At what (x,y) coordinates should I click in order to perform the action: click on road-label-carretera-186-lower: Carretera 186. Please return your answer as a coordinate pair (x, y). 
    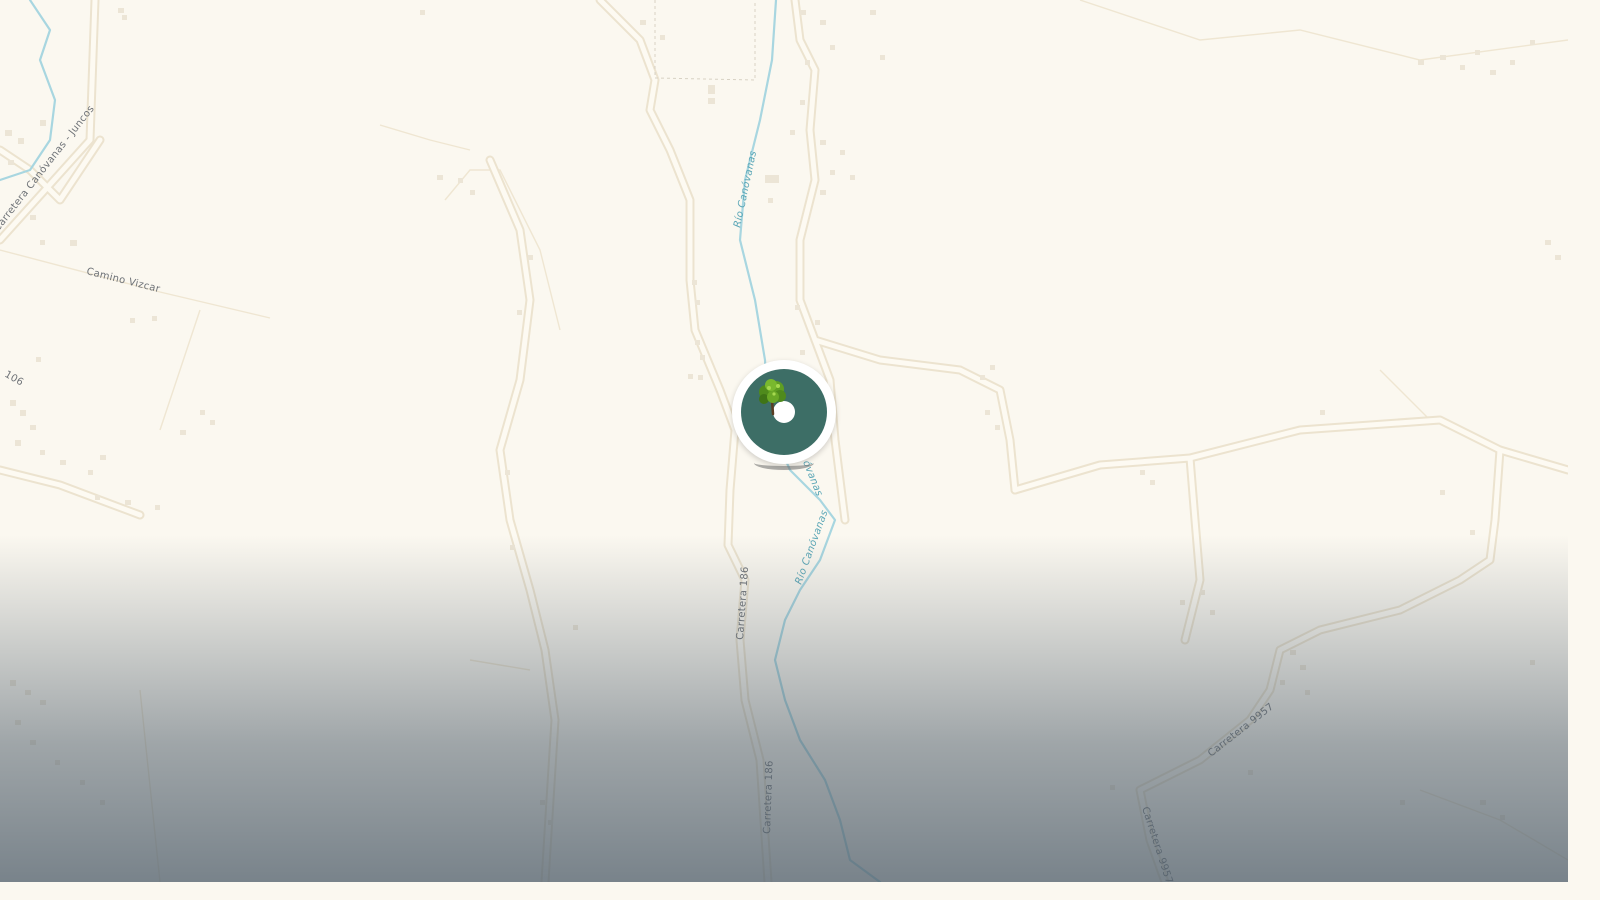
    Looking at the image, I should click on (769, 797).